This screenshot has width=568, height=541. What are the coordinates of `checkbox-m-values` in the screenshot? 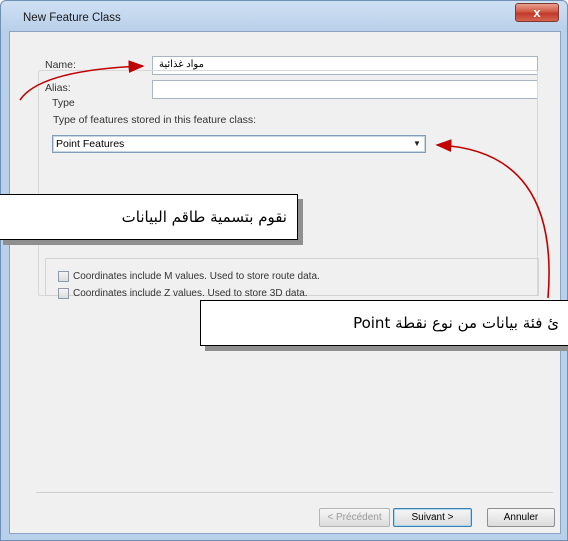 It's located at (63, 276).